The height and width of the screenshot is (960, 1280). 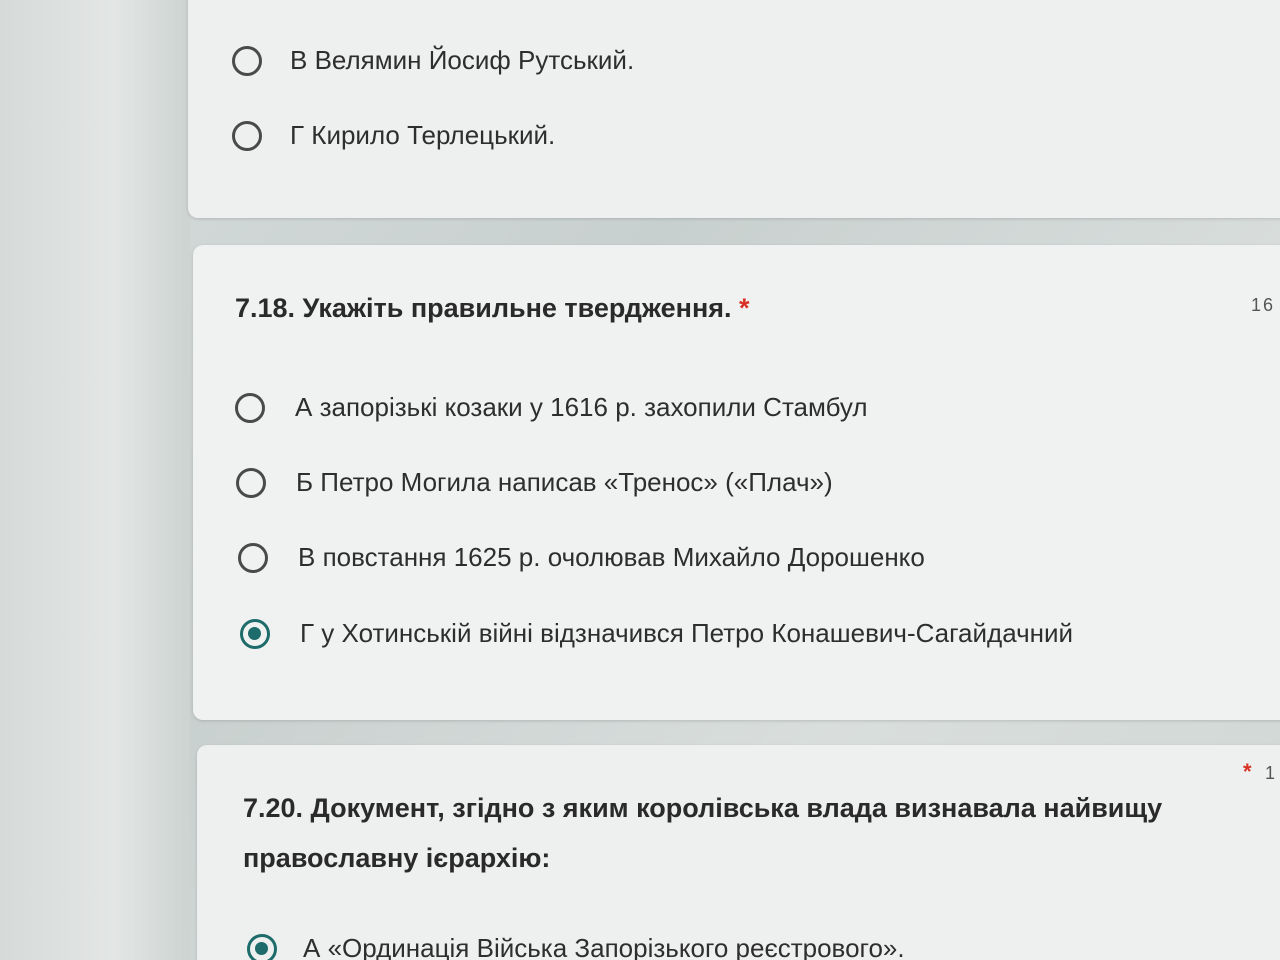 I want to click on option-label: В Велямин Йосиф Рутський., so click(x=462, y=60).